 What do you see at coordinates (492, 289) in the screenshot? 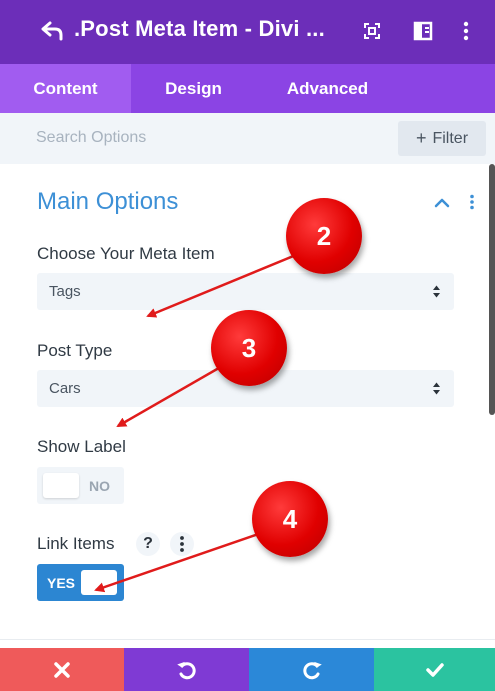
I see `scrollbar` at bounding box center [492, 289].